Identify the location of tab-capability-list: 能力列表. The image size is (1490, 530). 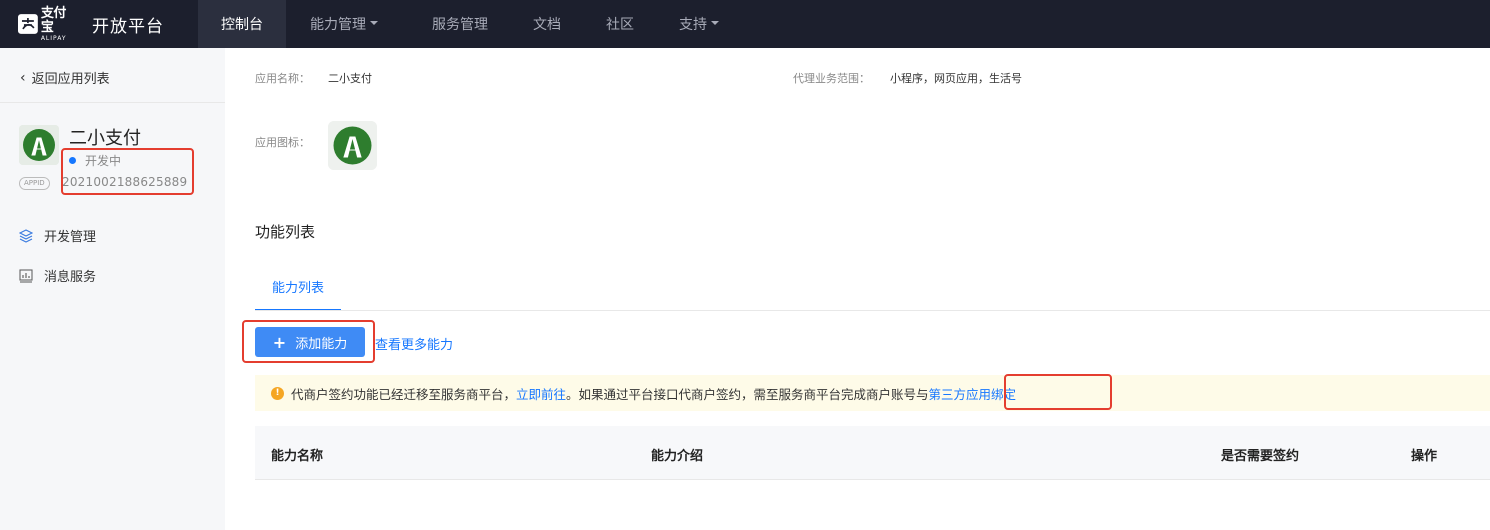
(298, 293).